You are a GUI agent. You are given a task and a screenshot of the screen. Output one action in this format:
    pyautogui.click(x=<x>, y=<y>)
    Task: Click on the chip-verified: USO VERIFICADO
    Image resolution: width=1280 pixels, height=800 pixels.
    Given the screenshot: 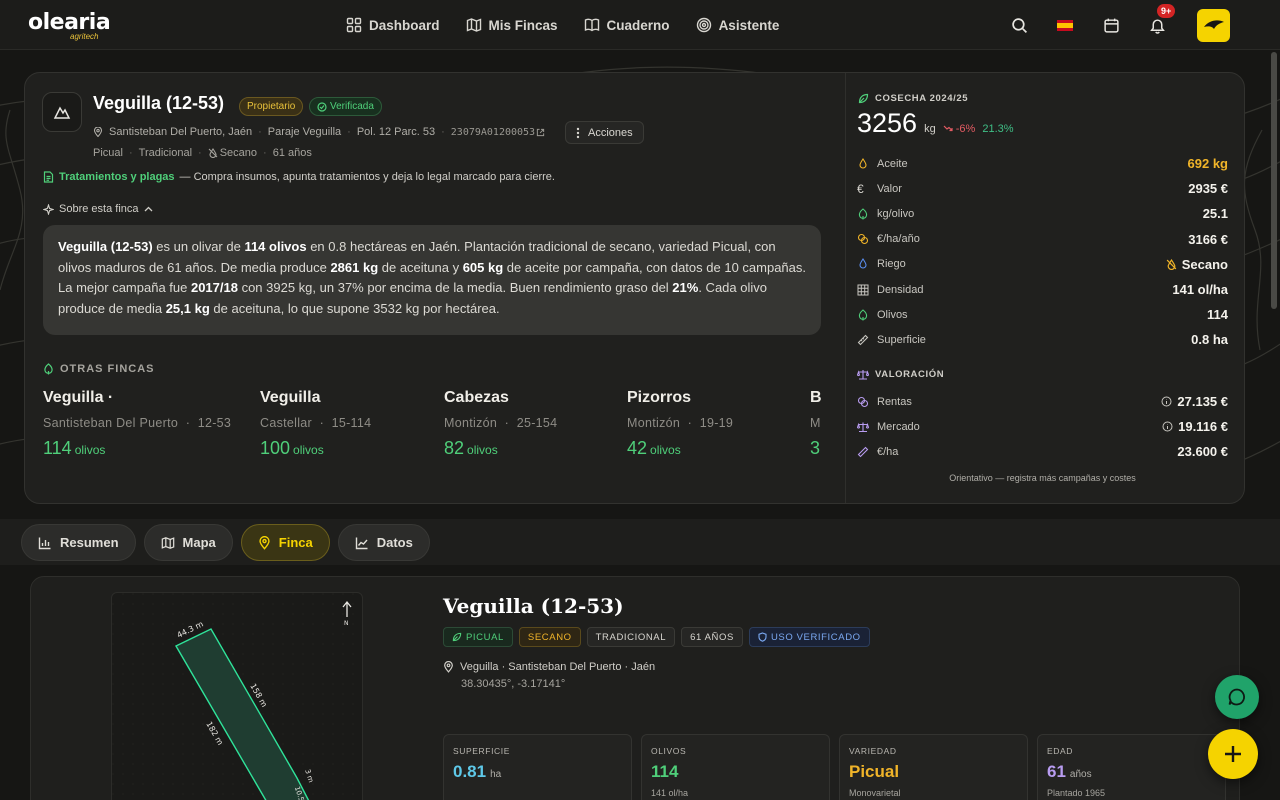 What is the action you would take?
    pyautogui.click(x=809, y=637)
    